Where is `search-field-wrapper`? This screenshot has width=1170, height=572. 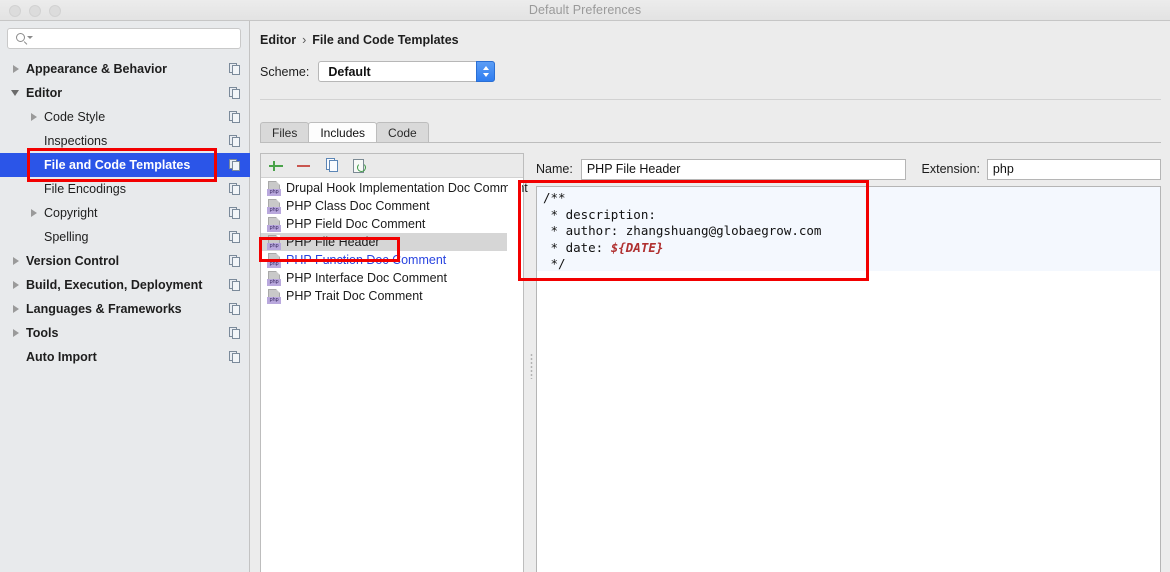
search-field-wrapper is located at coordinates (124, 38).